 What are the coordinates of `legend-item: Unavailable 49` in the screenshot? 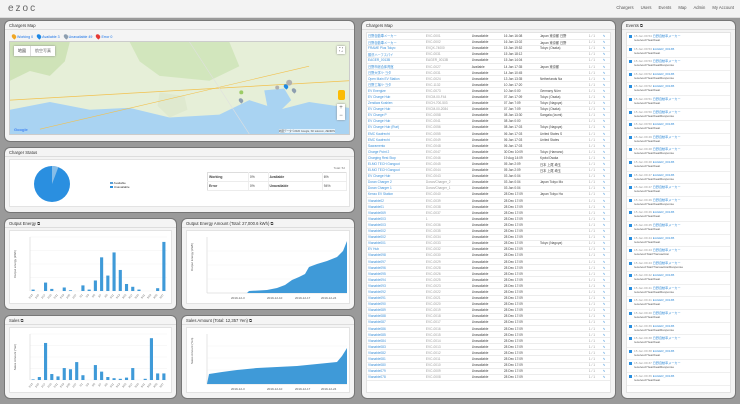 It's located at (77, 36).